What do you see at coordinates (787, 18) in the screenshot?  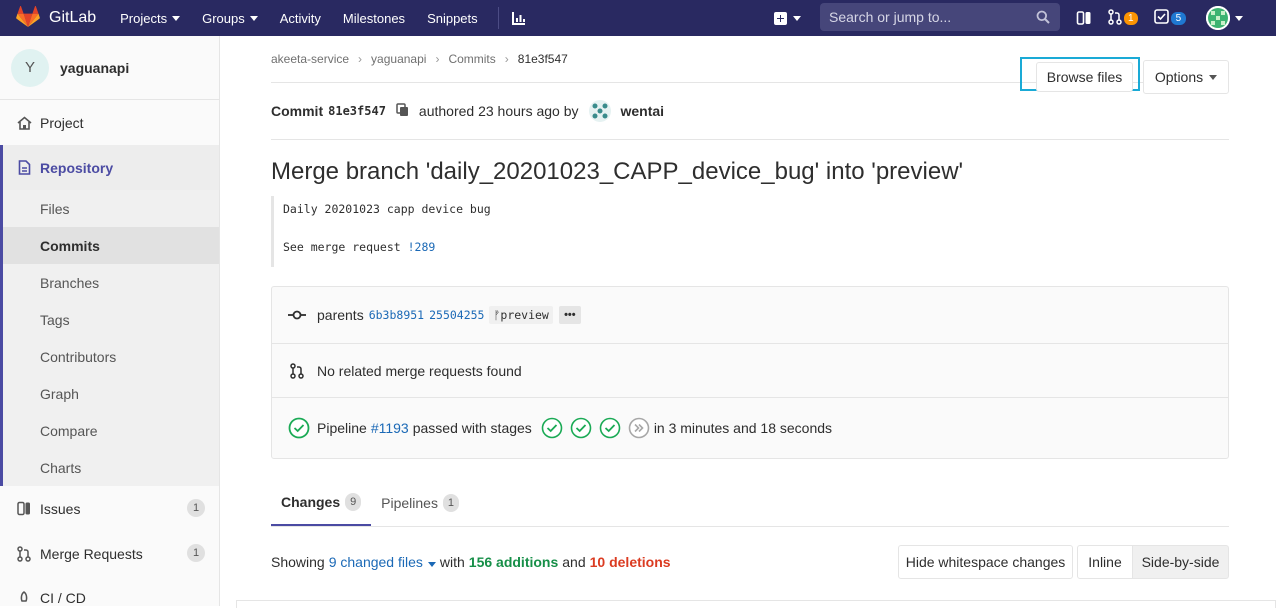 I see `new-dropdown` at bounding box center [787, 18].